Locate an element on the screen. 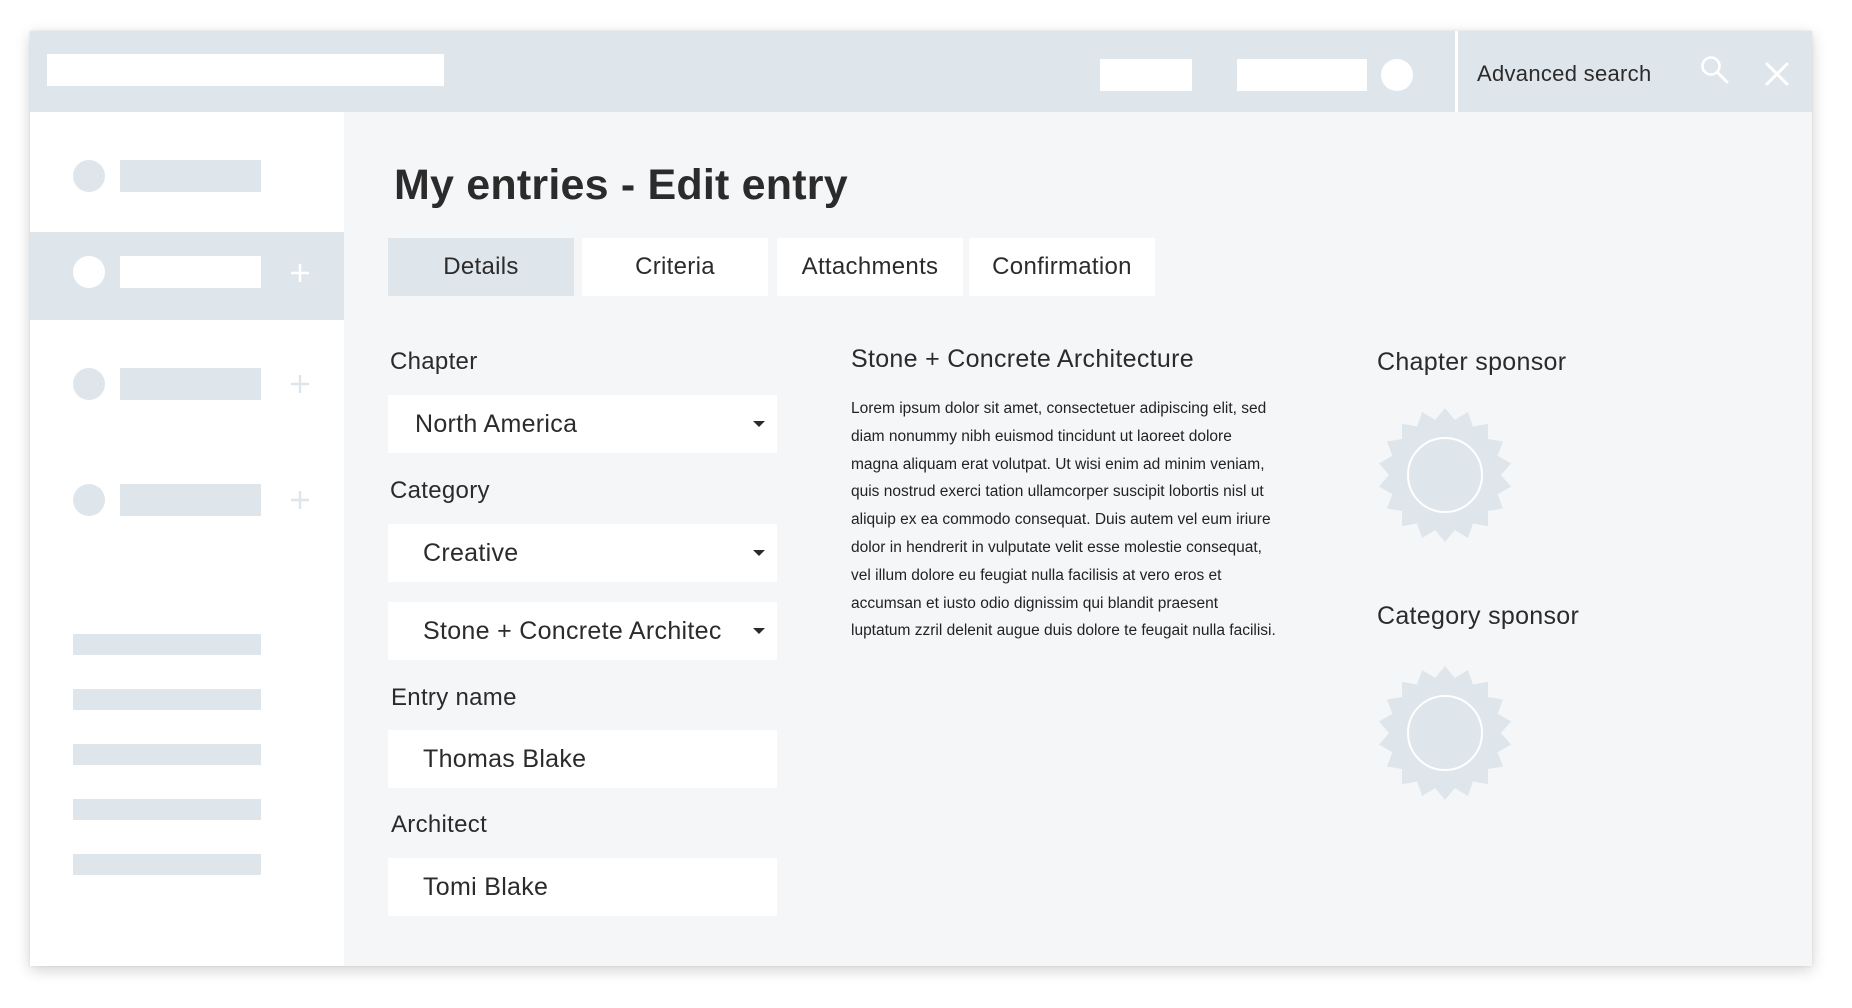 The width and height of the screenshot is (1852, 1008). tab-confirmation: Confirmation is located at coordinates (1062, 267).